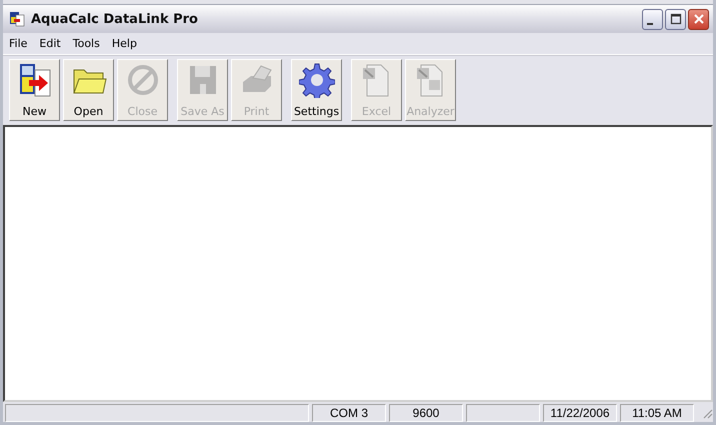 The image size is (716, 425). I want to click on status-panel: 9600, so click(426, 413).